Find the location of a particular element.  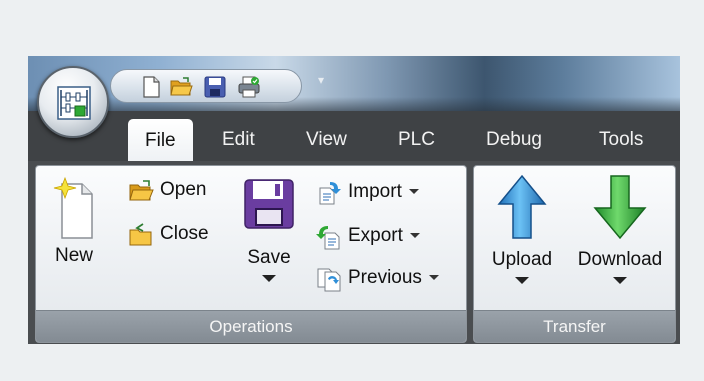

close-folder-icon is located at coordinates (140, 234).